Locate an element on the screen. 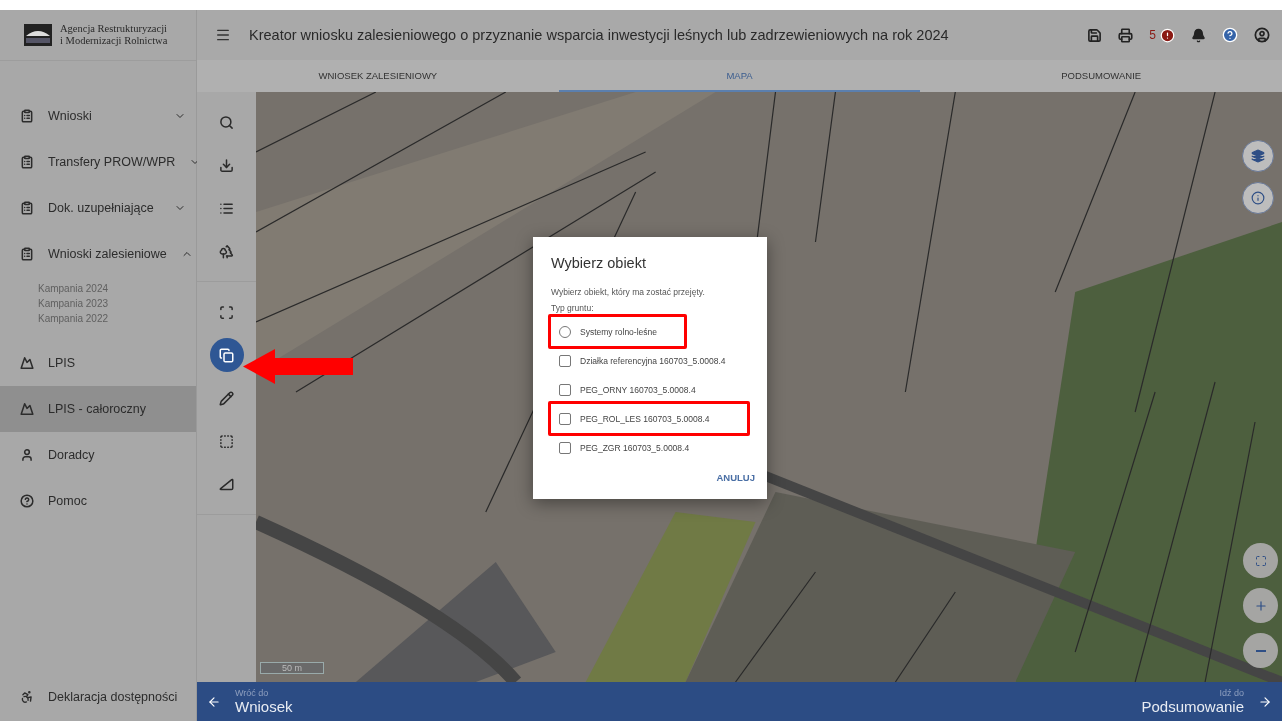 The image size is (1282, 721). dialog-message: Wybierz obiekt, który ma zostać przejęty. is located at coordinates (628, 292).